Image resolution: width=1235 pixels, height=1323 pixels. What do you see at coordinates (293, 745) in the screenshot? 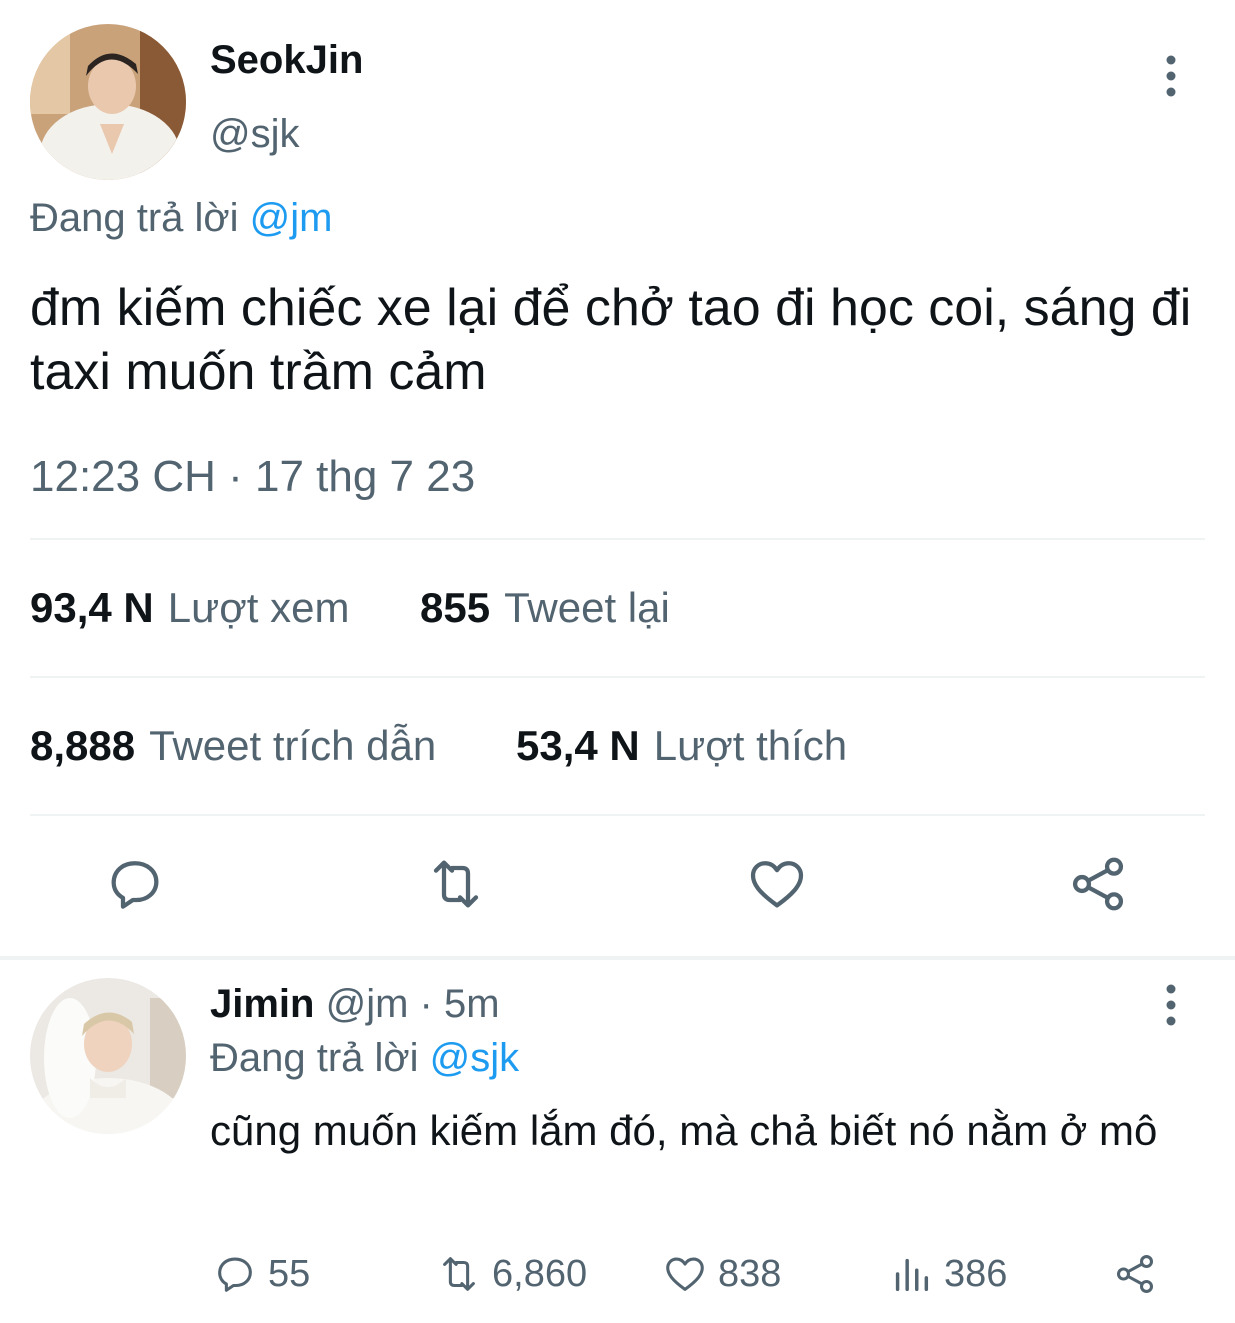
I see `quotes-label: Tweet trích dẫn` at bounding box center [293, 745].